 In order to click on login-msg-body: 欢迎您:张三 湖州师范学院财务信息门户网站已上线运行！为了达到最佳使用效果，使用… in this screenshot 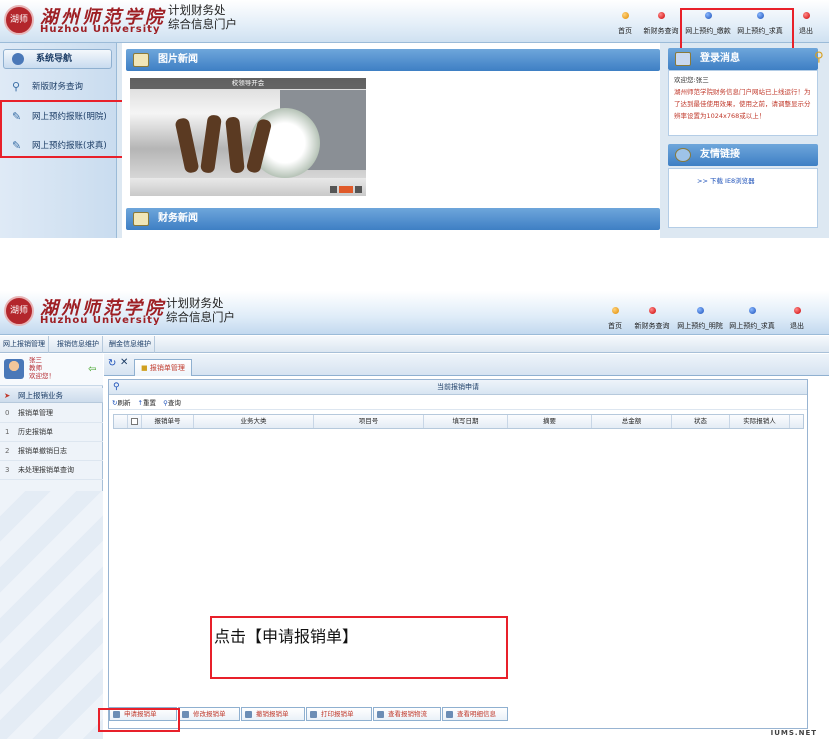, I will do `click(743, 103)`.